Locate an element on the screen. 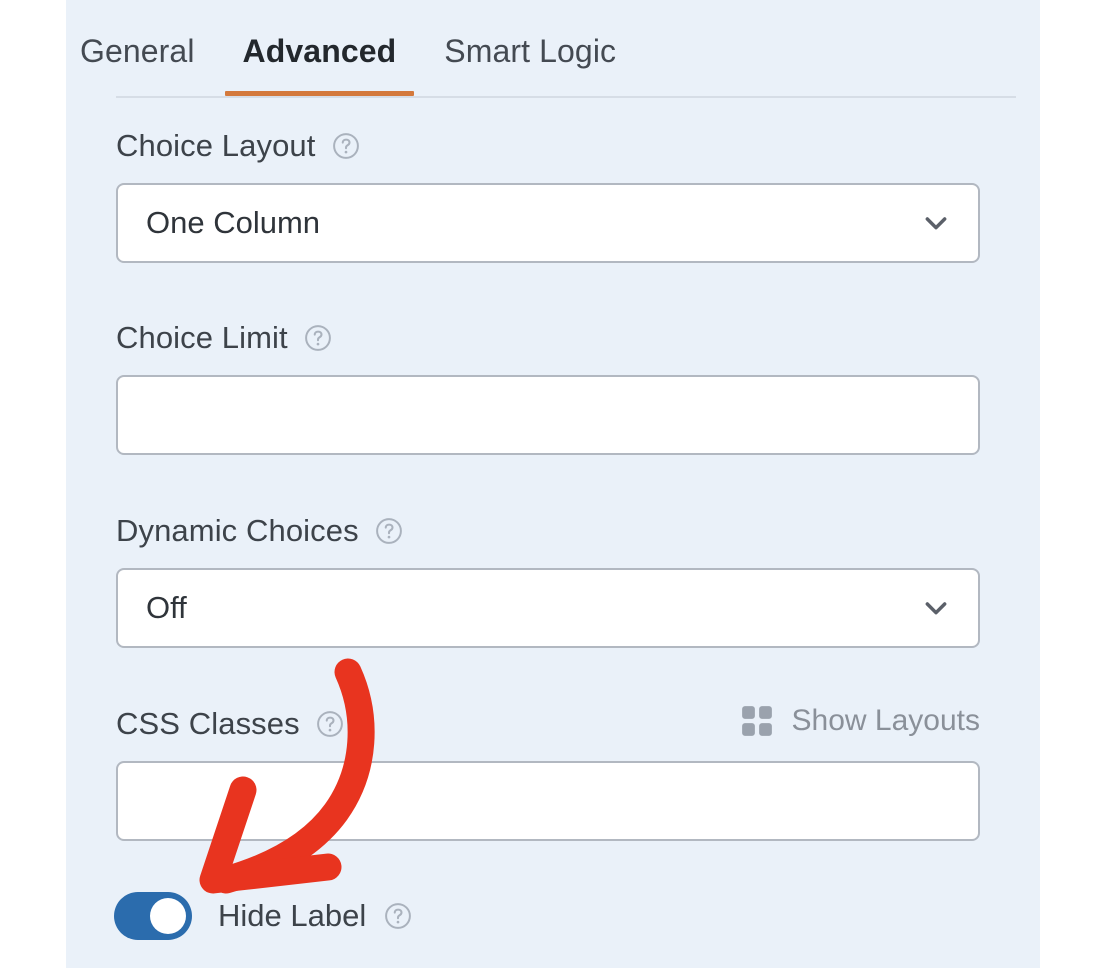 The height and width of the screenshot is (968, 1116). field-css-classes: CSS Classes Show Layouts is located at coordinates (548, 771).